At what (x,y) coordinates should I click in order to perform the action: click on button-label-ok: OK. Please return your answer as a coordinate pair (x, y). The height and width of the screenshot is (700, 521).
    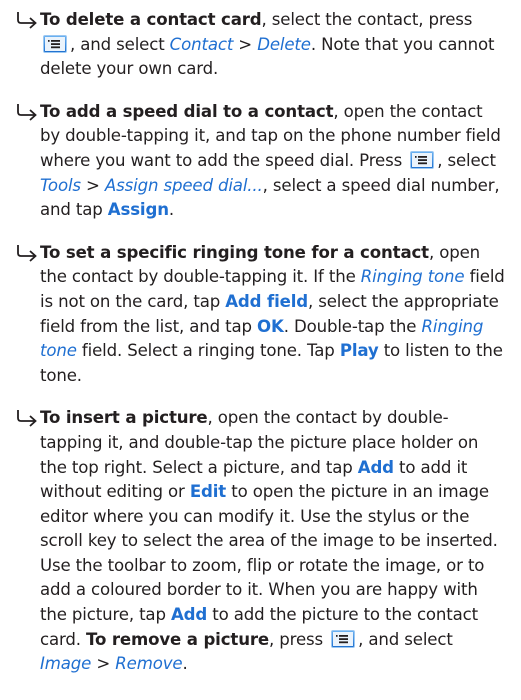
    Looking at the image, I should click on (270, 326).